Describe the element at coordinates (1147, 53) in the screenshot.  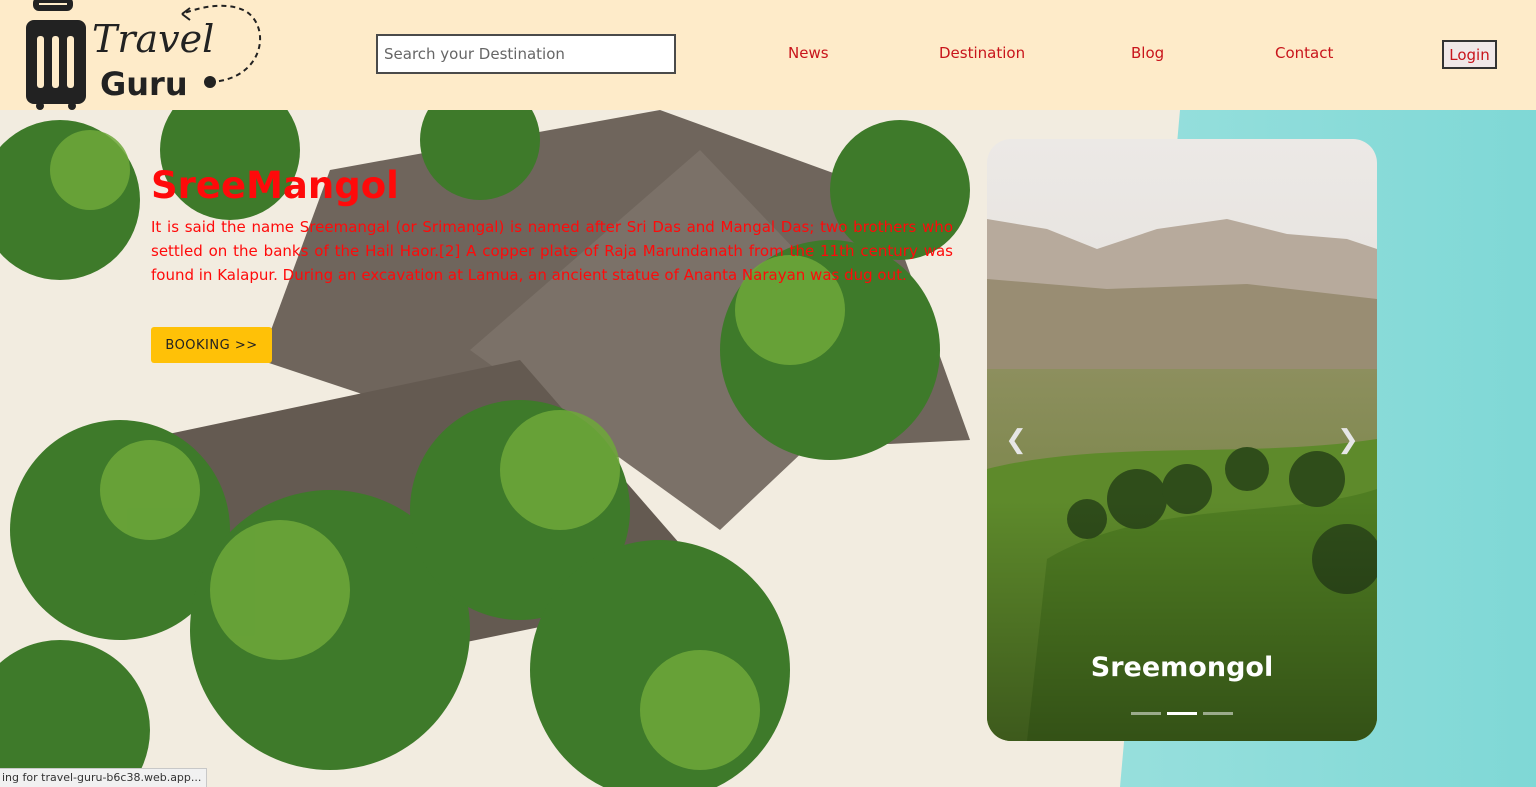
I see `nav-link-blog: Blog` at that location.